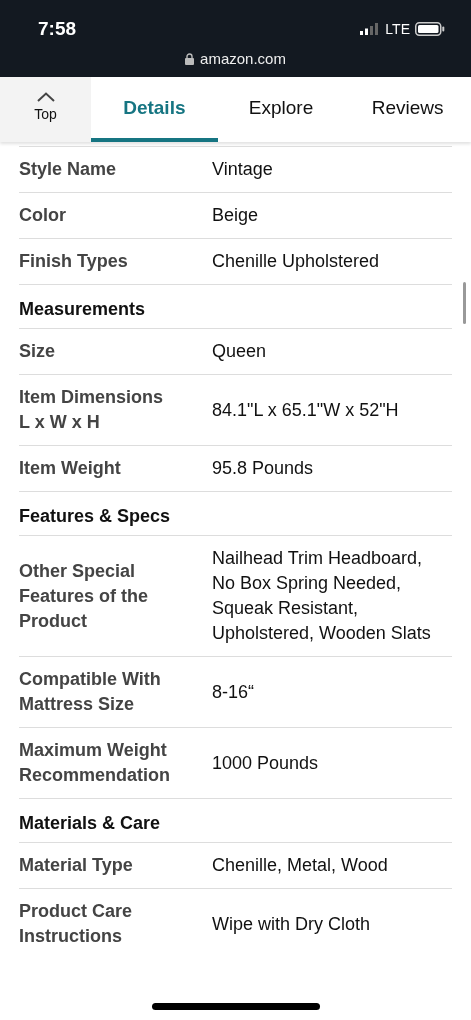 Image resolution: width=471 pixels, height=1020 pixels. What do you see at coordinates (235, 58) in the screenshot?
I see `url-bar: amazon.com` at bounding box center [235, 58].